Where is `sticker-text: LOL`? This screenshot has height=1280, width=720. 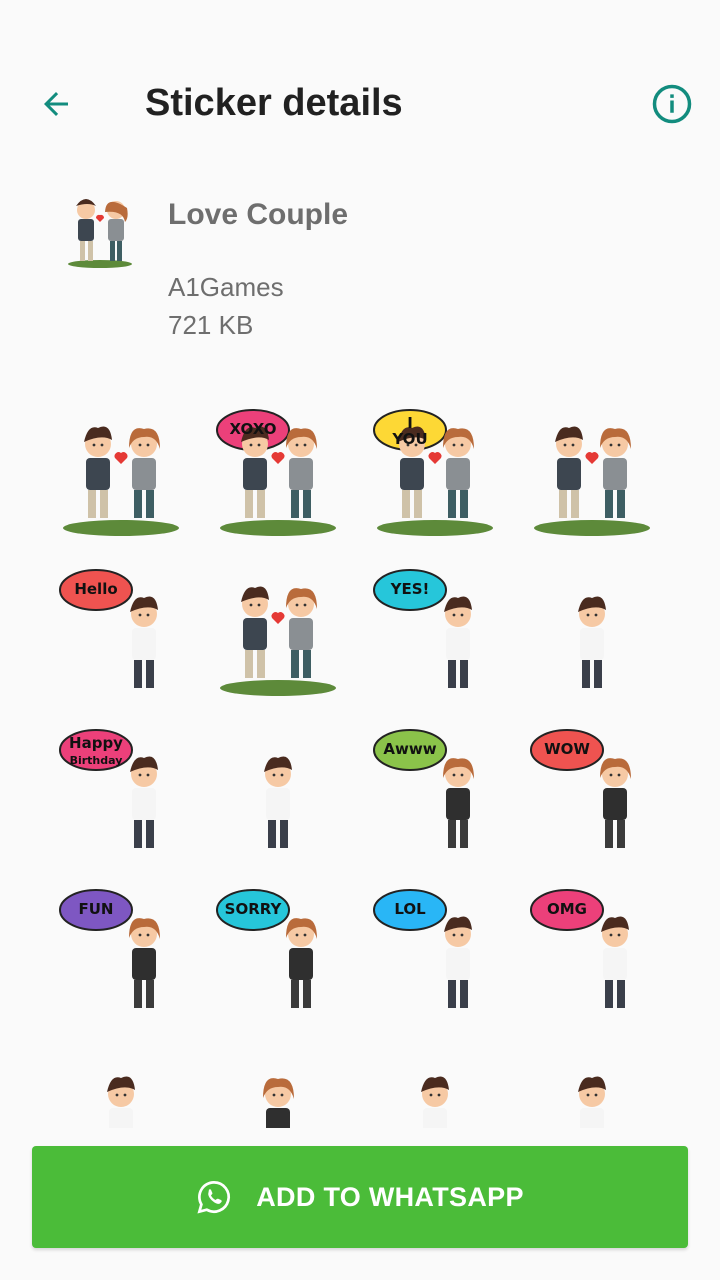
sticker-text: LOL is located at coordinates (410, 909).